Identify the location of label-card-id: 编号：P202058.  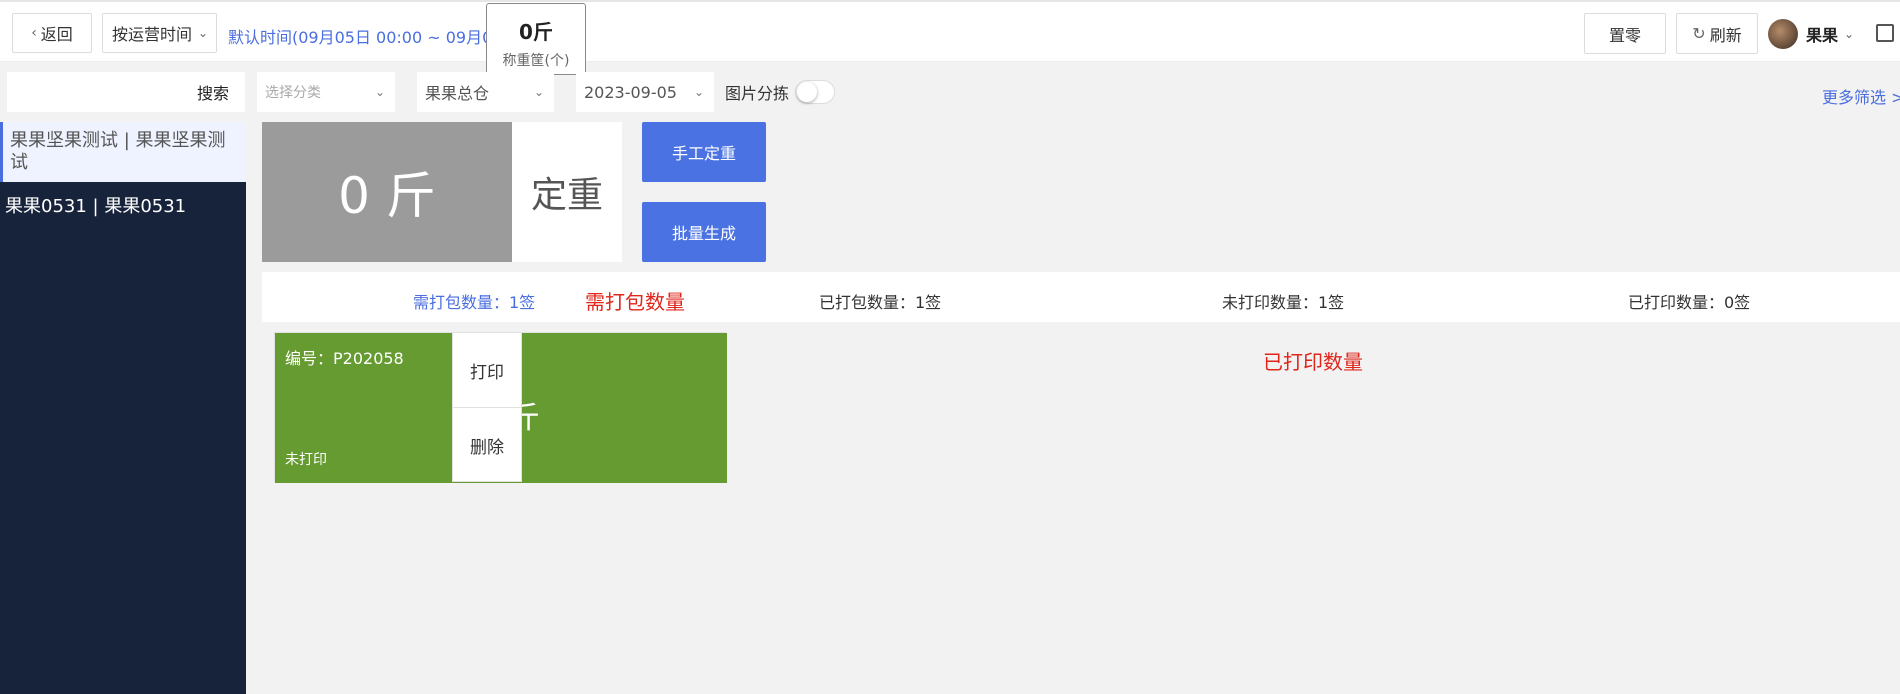
(344, 358).